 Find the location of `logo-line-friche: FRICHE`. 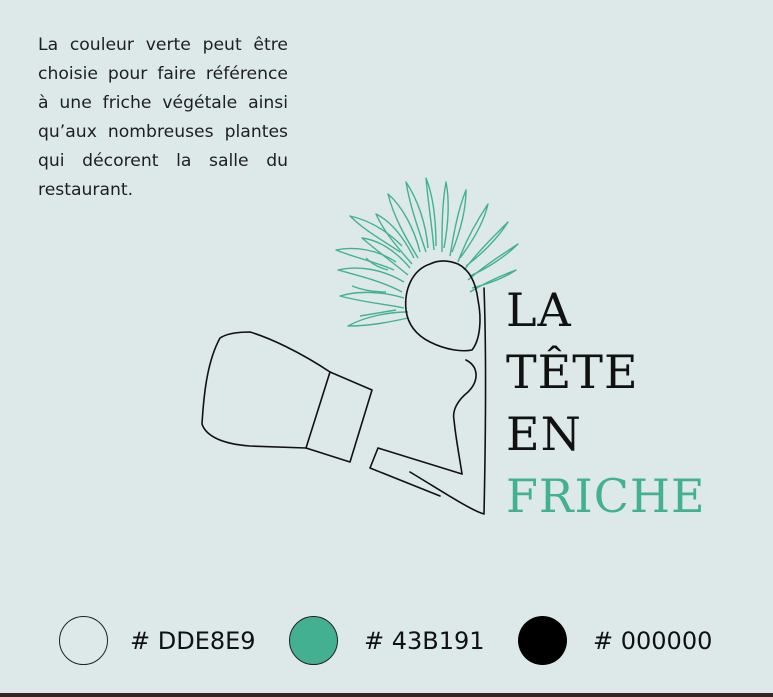

logo-line-friche: FRICHE is located at coordinates (606, 496).